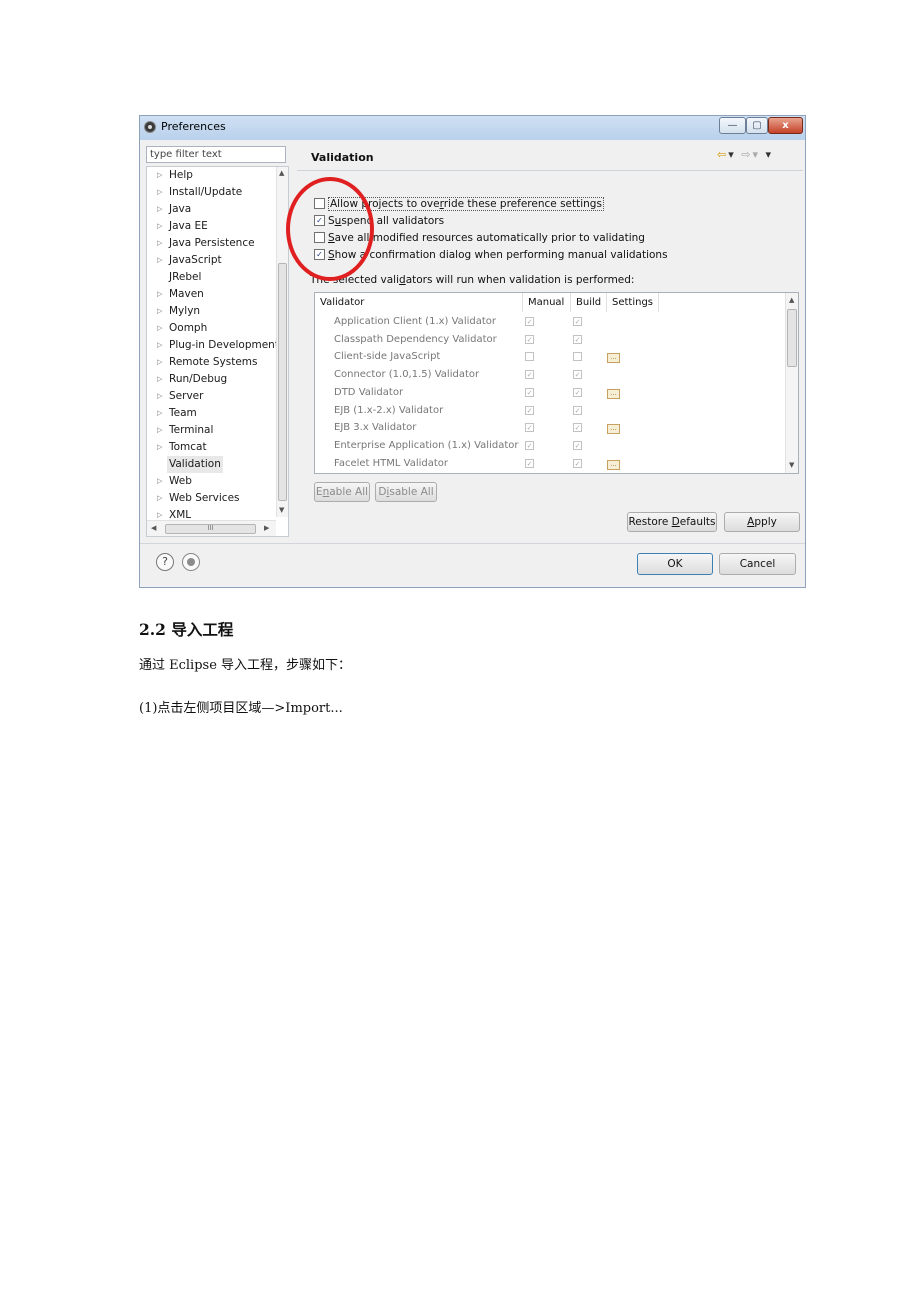 The image size is (920, 1302). What do you see at coordinates (281, 173) in the screenshot?
I see `scroll-up-icon: ▲` at bounding box center [281, 173].